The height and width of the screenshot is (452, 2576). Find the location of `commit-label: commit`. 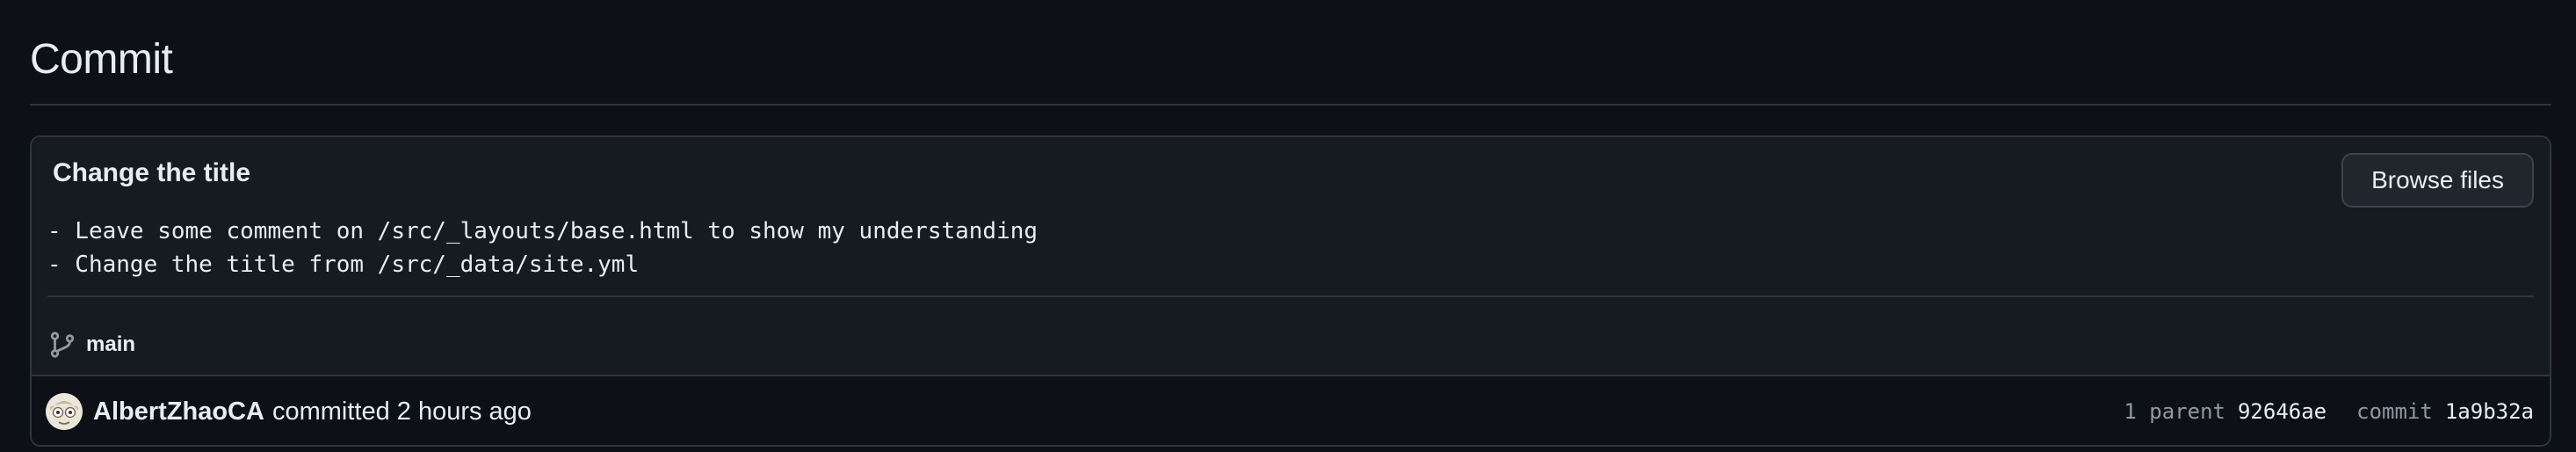

commit-label: commit is located at coordinates (2394, 412).